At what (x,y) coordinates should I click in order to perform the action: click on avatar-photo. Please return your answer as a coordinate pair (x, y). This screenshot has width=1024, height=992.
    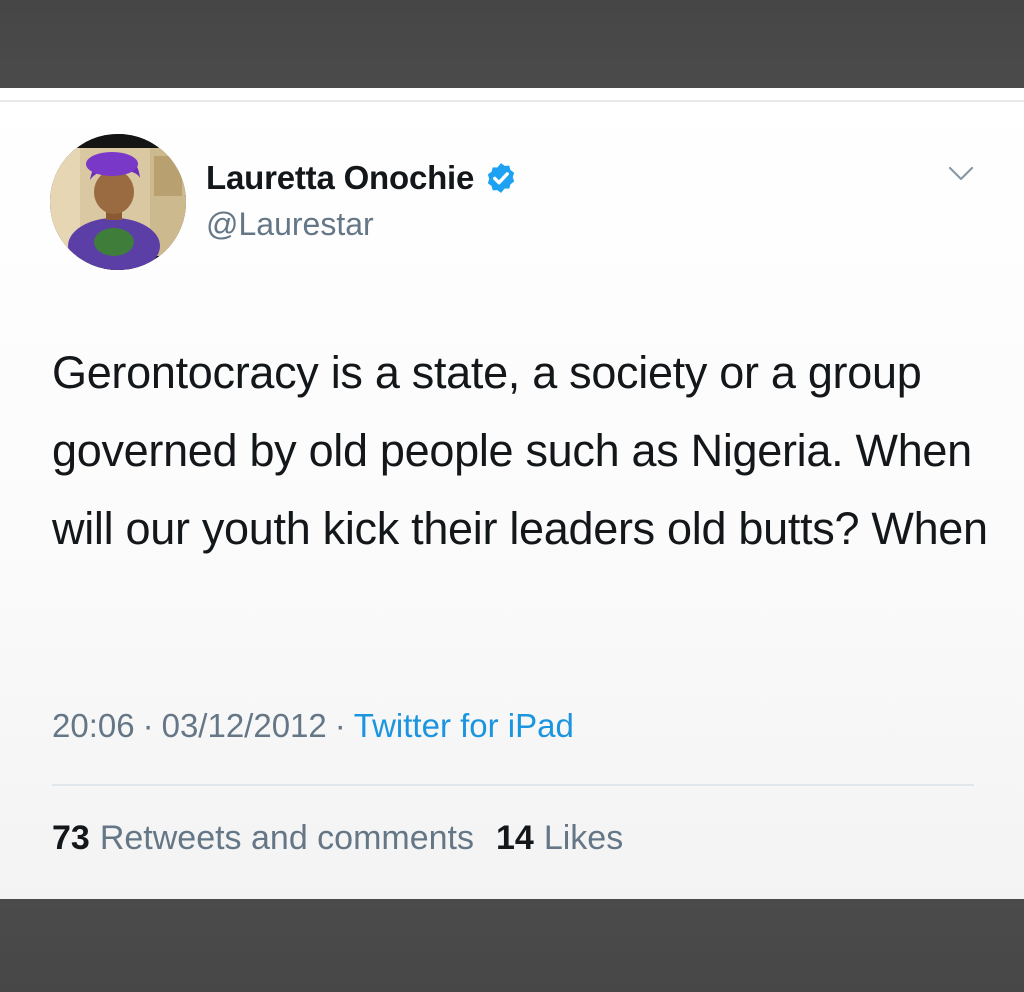
    Looking at the image, I should click on (118, 202).